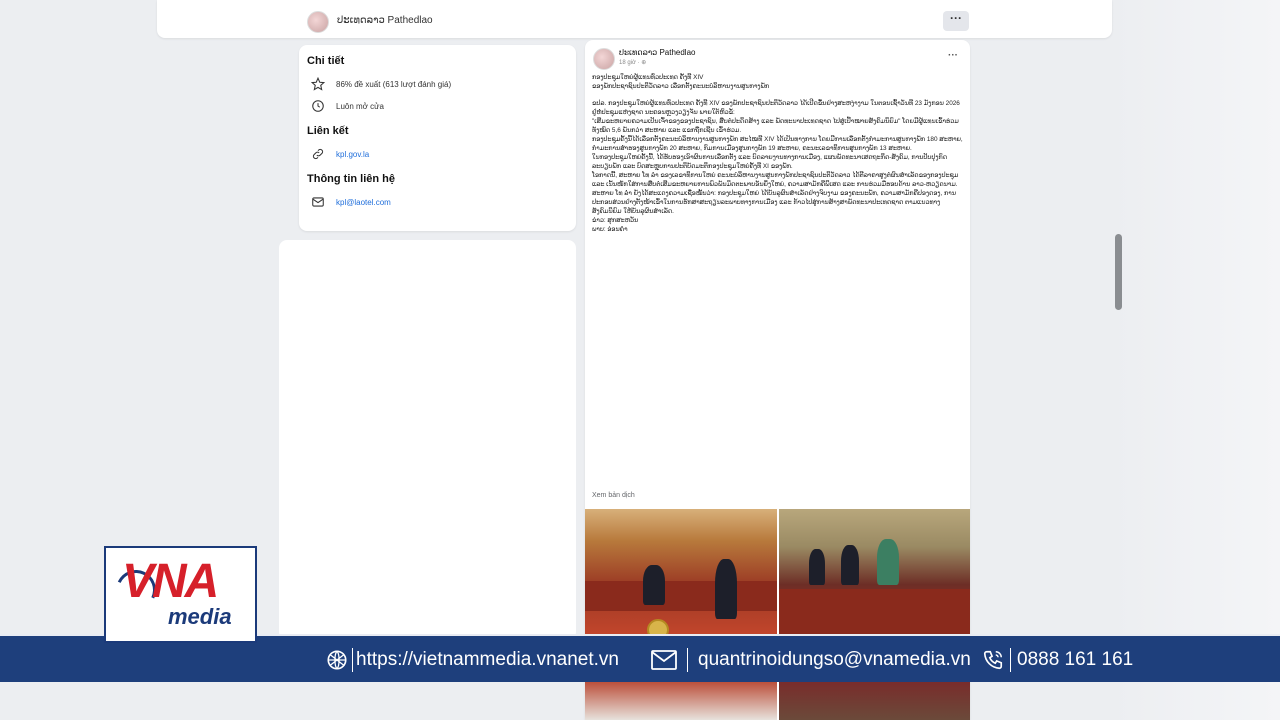  I want to click on phone-item: 0888 161 161, so click(1057, 660).